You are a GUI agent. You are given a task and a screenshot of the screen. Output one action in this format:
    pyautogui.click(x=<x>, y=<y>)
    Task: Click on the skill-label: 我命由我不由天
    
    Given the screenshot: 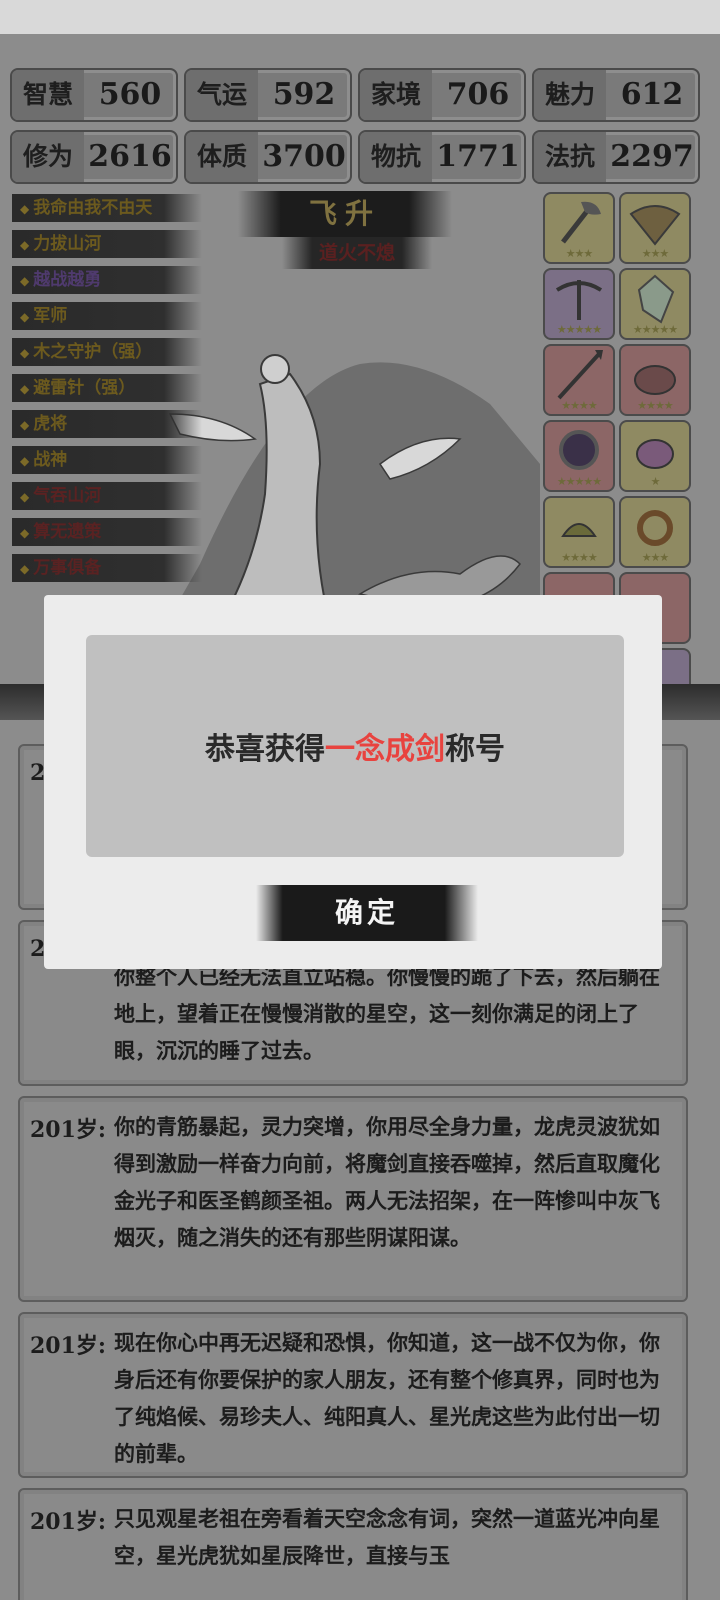 What is the action you would take?
    pyautogui.click(x=93, y=208)
    